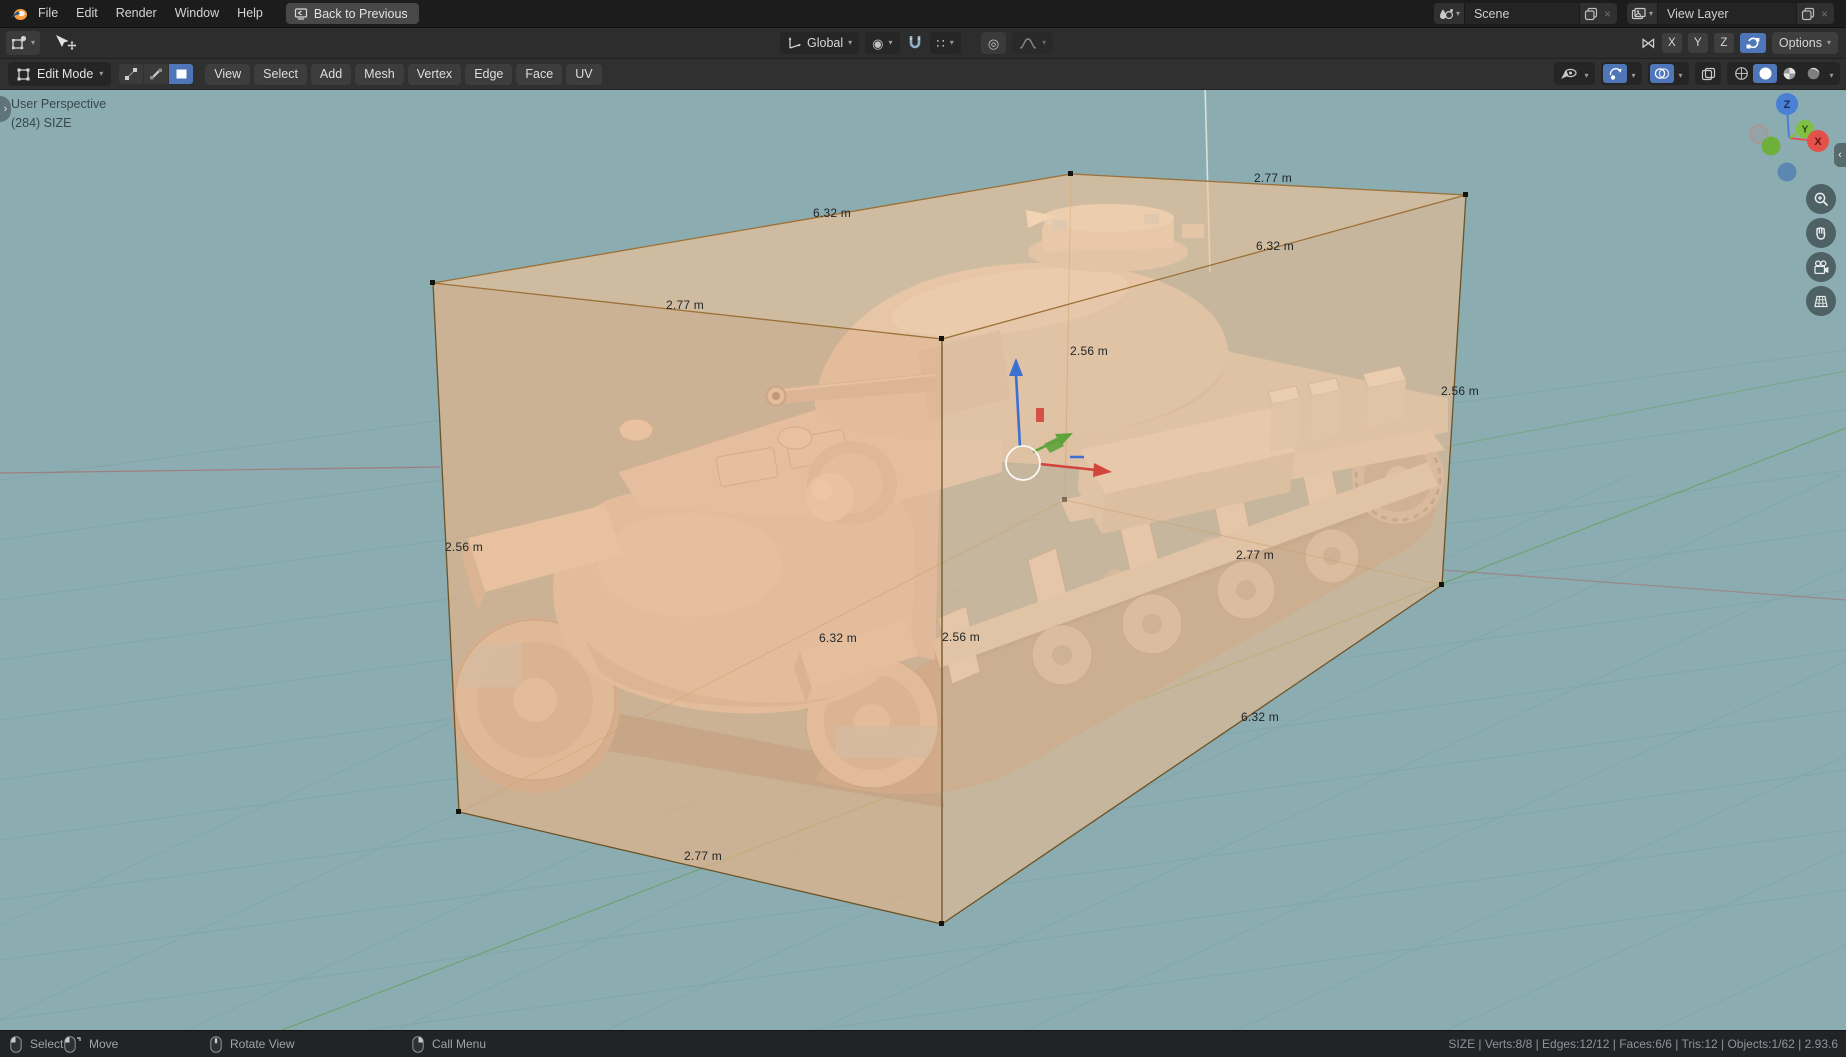 The width and height of the screenshot is (1846, 1057). I want to click on object-visibility-dropdown: ▾, so click(1574, 73).